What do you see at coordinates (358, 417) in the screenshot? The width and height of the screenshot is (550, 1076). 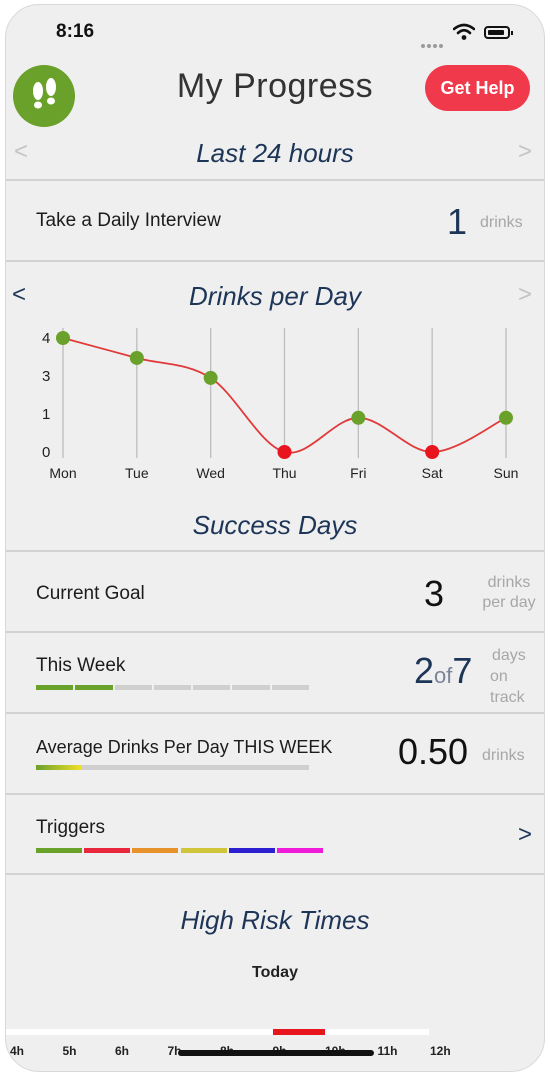 I see `data-point-fri` at bounding box center [358, 417].